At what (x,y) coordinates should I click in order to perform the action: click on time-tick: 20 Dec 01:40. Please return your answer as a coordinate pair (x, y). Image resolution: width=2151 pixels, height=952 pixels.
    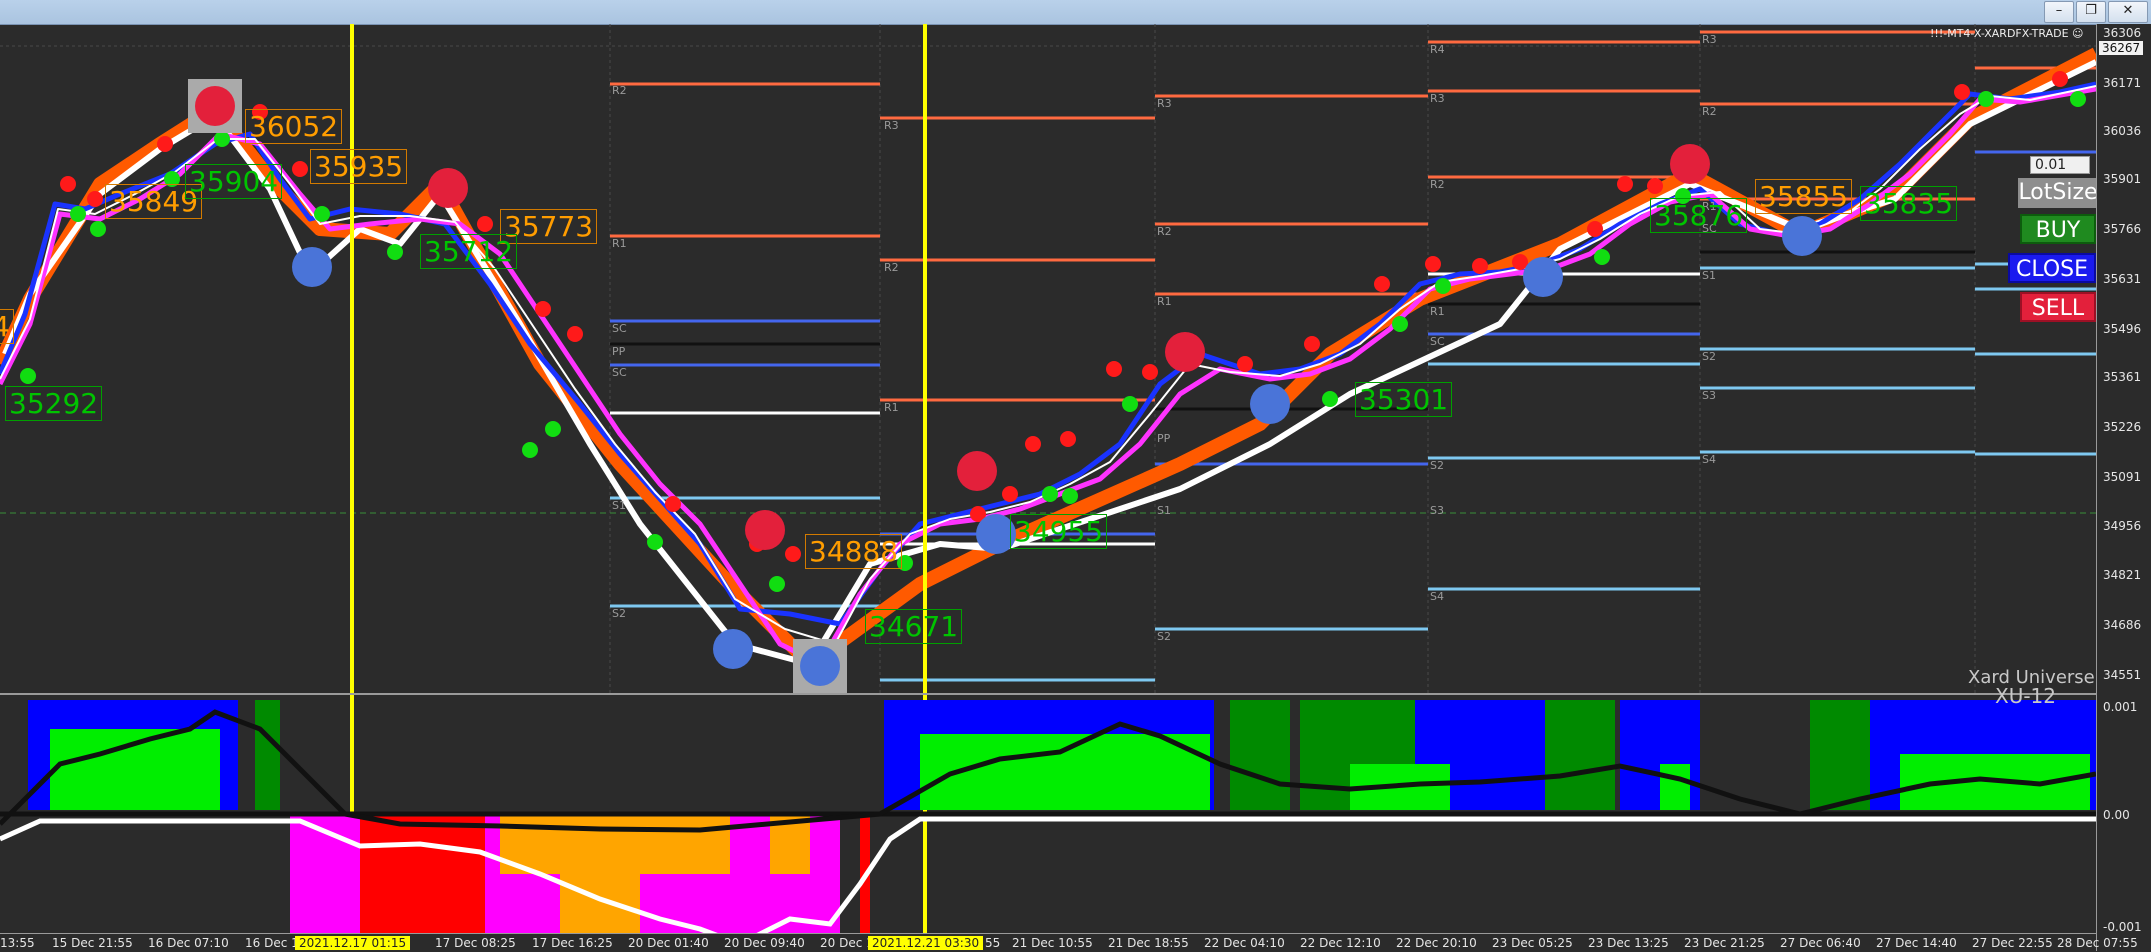
    Looking at the image, I should click on (668, 943).